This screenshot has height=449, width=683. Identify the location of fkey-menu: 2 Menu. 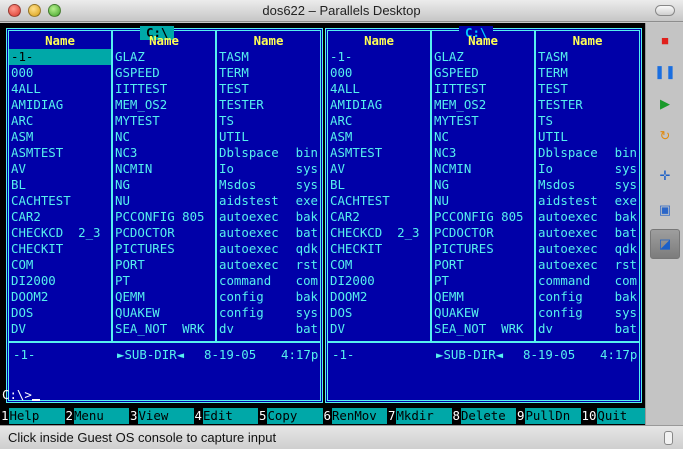
(96, 416).